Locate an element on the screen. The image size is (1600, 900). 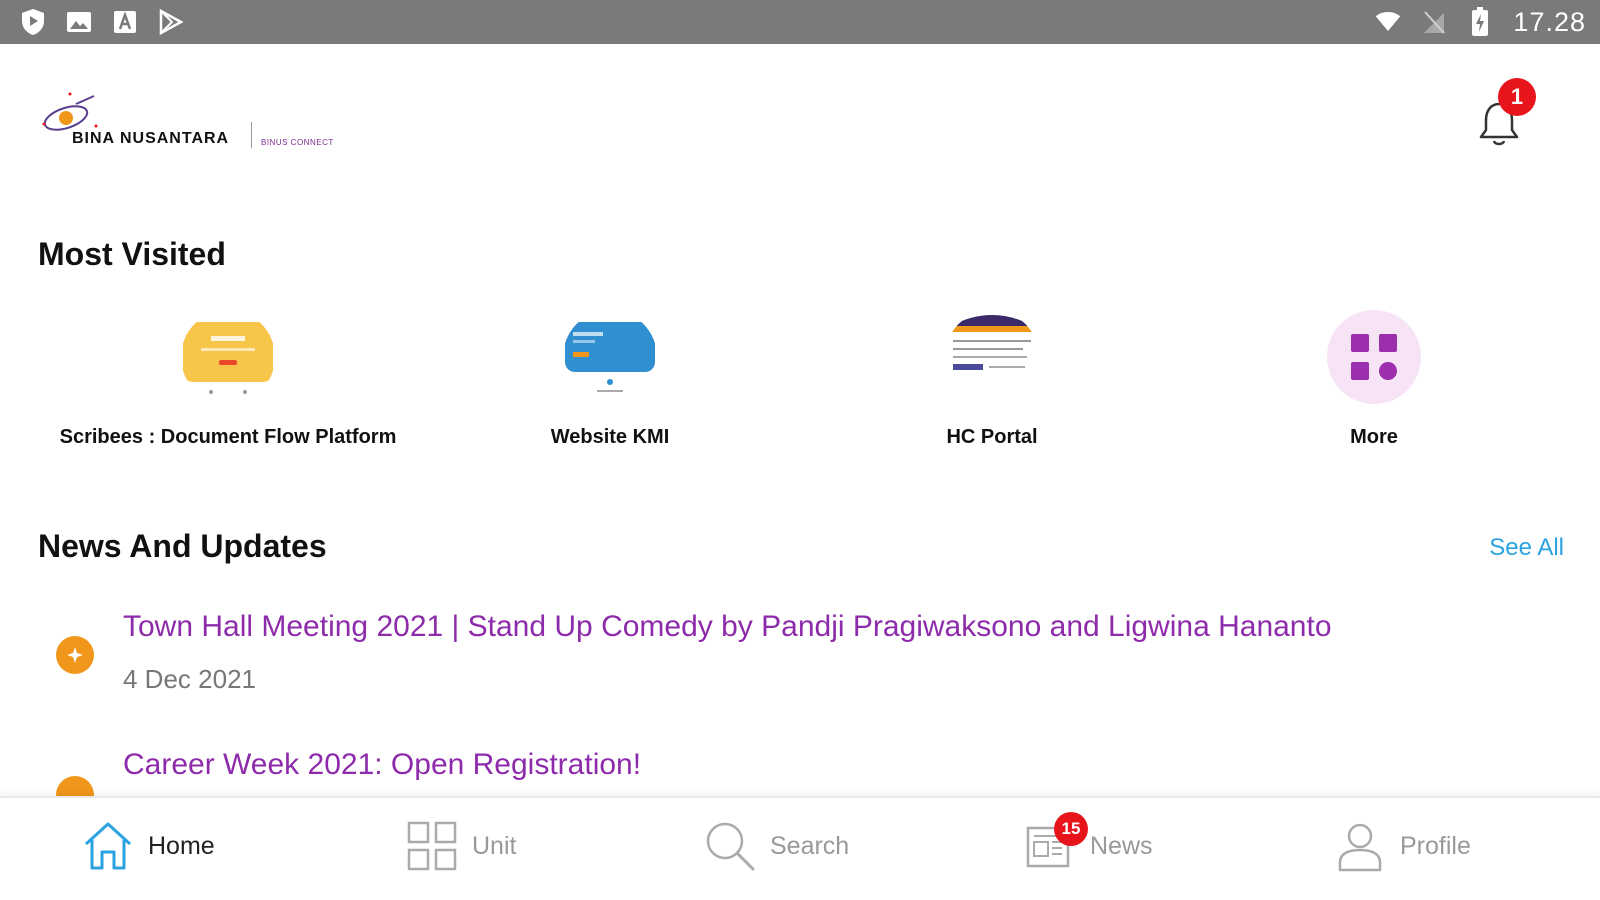
wifi-icon is located at coordinates (1388, 22).